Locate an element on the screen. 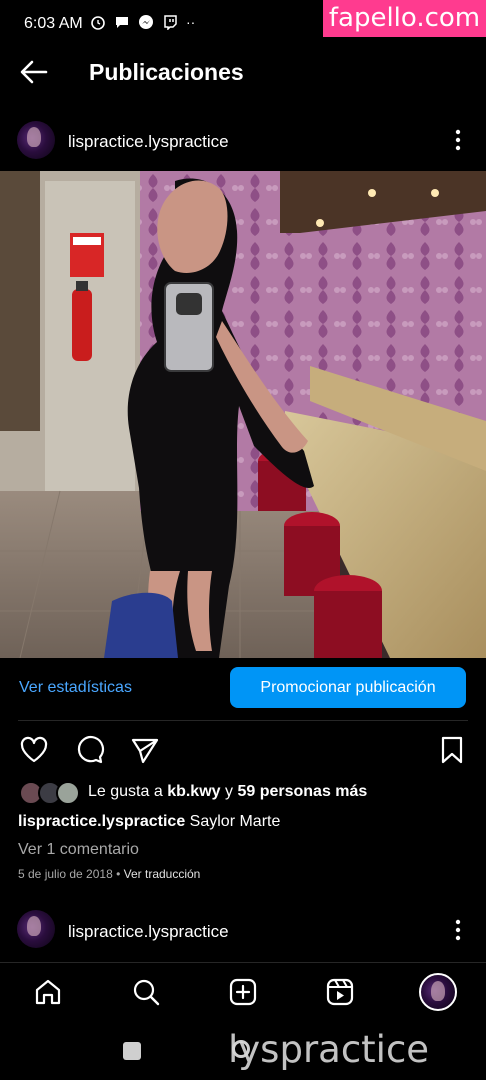 The width and height of the screenshot is (486, 1080). post-username: lispractice.lyspractice is located at coordinates (148, 142).